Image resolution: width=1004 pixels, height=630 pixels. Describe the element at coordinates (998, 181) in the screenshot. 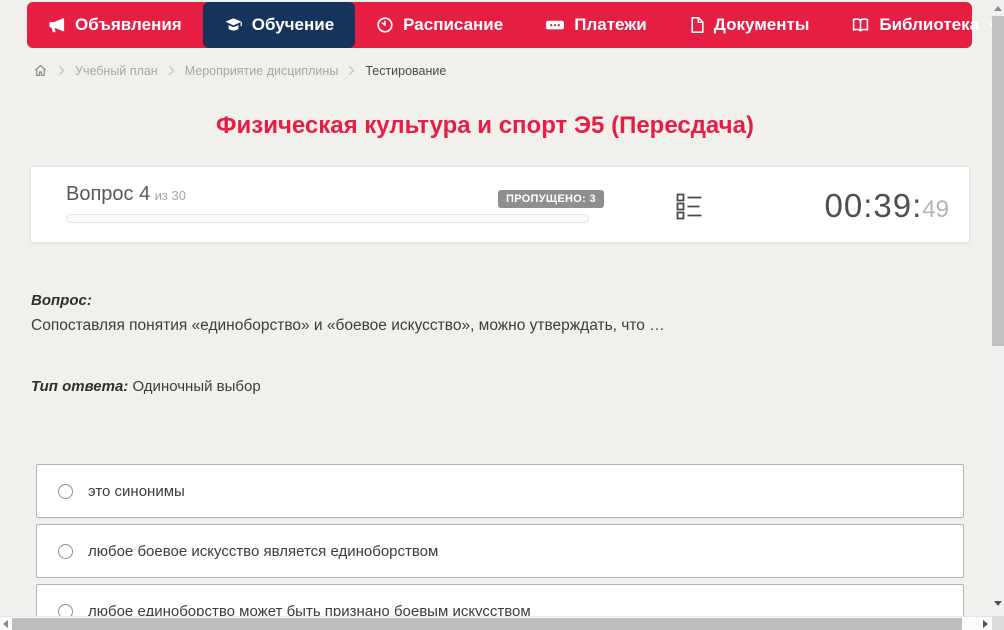

I see `vertical-scrollbar-thumb` at that location.